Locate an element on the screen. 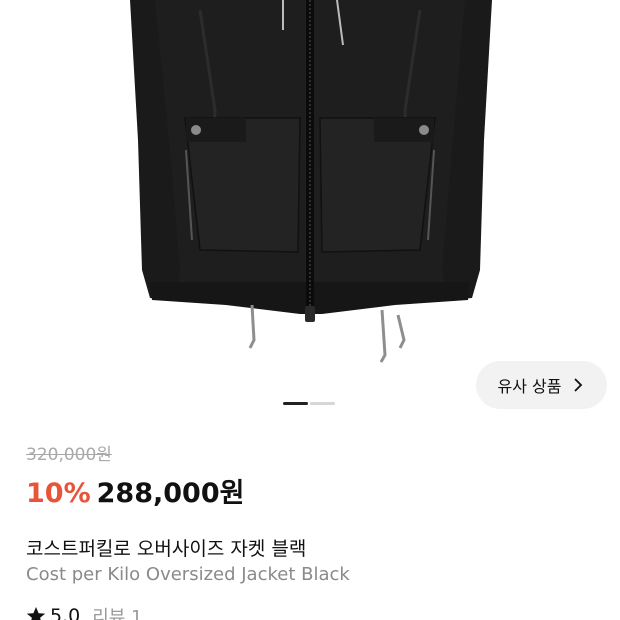 This screenshot has height=620, width=620. rating-row: 5.0 리뷰 1 is located at coordinates (84, 611).